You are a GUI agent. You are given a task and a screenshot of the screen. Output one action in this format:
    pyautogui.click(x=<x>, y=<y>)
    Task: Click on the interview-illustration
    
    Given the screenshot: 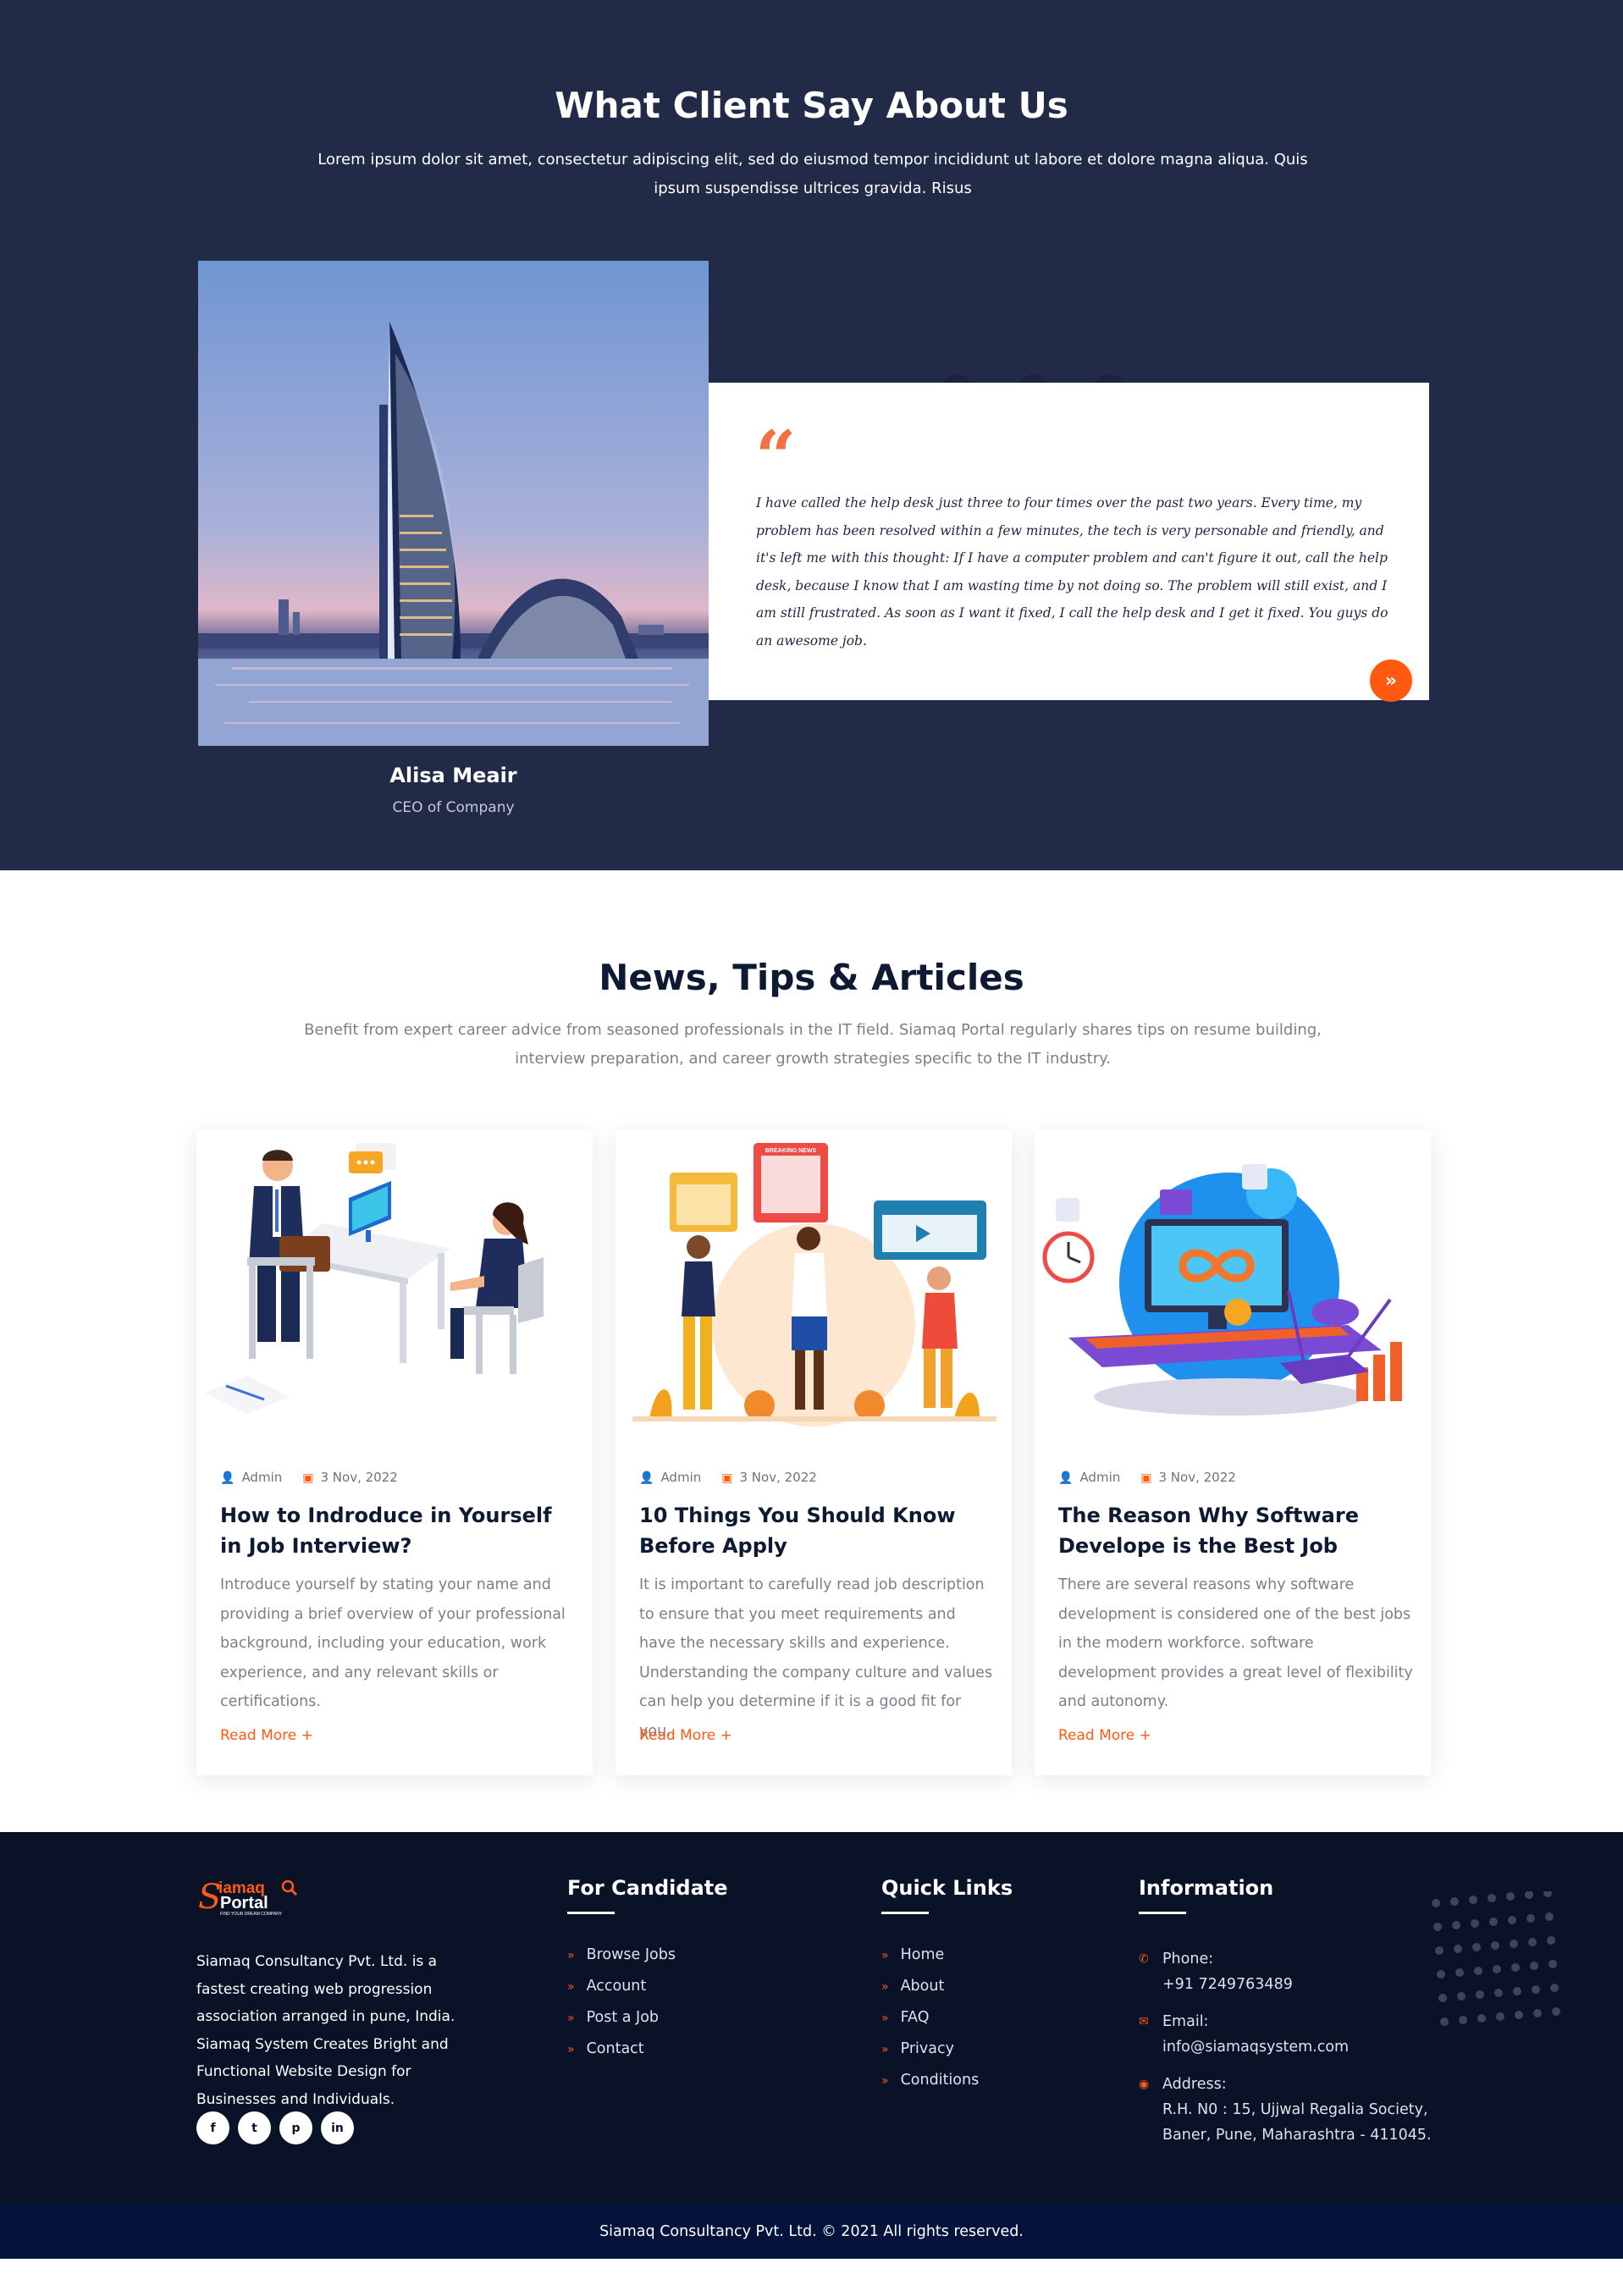 What is the action you would take?
    pyautogui.click(x=375, y=1278)
    